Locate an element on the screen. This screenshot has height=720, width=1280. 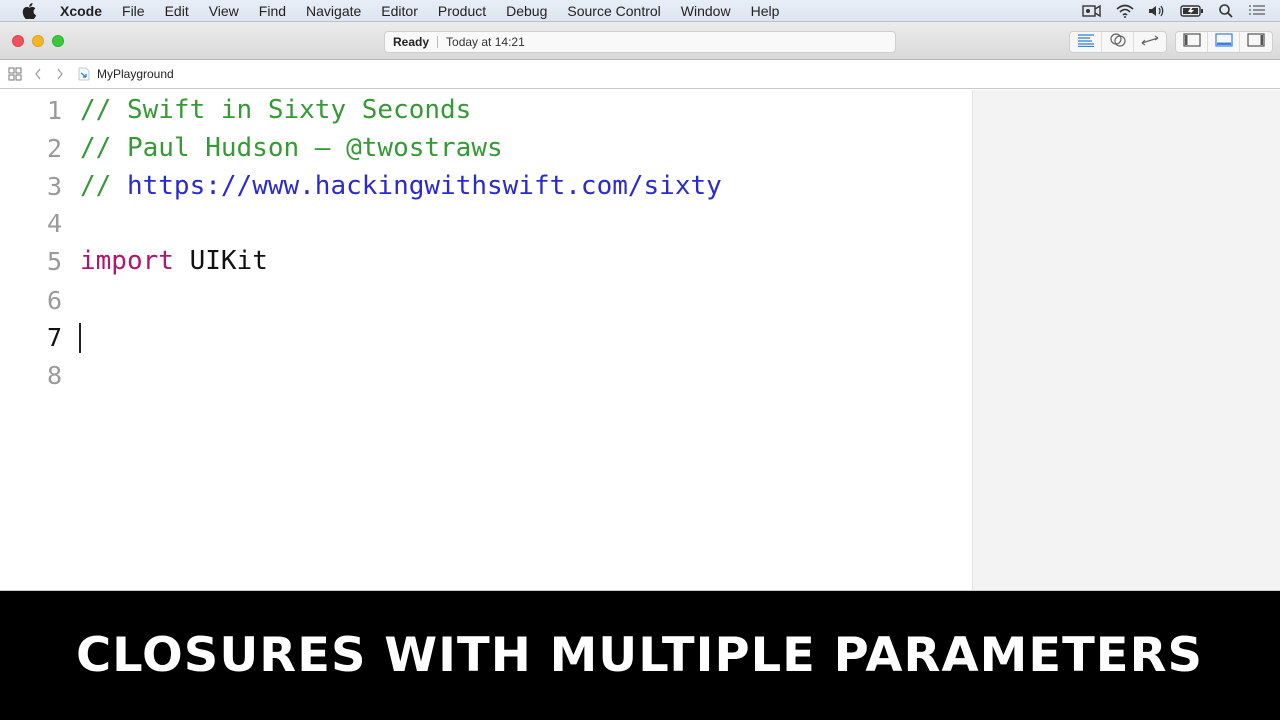
utilities-toggle-button is located at coordinates (1256, 42).